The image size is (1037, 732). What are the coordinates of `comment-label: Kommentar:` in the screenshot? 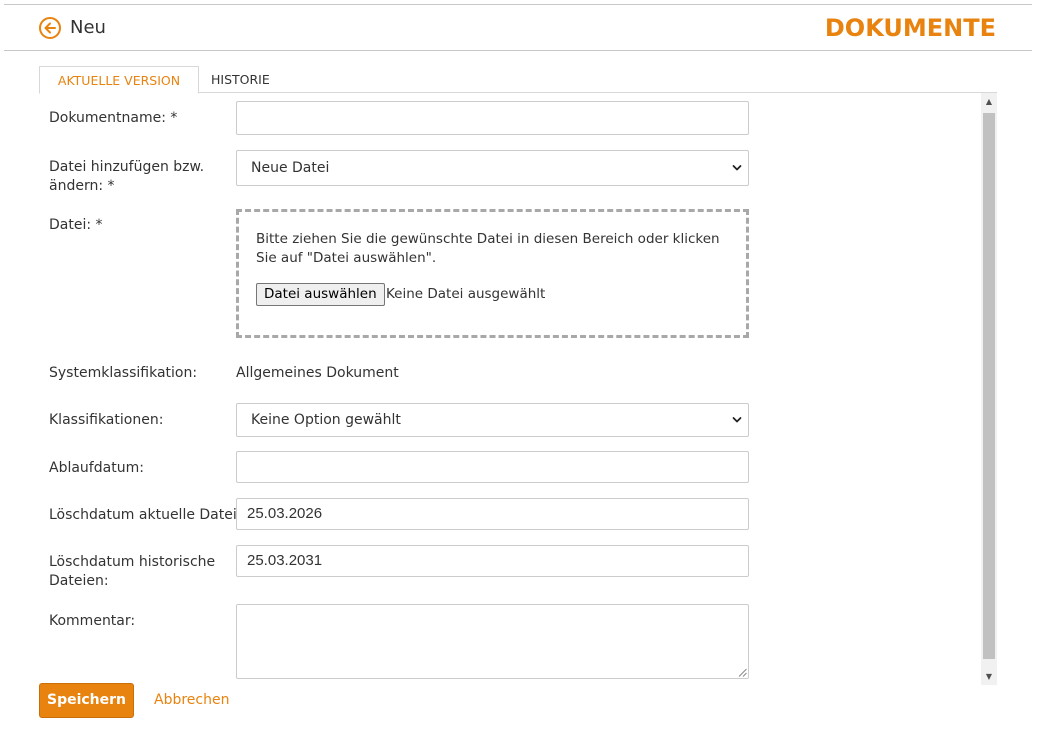 It's located at (92, 621).